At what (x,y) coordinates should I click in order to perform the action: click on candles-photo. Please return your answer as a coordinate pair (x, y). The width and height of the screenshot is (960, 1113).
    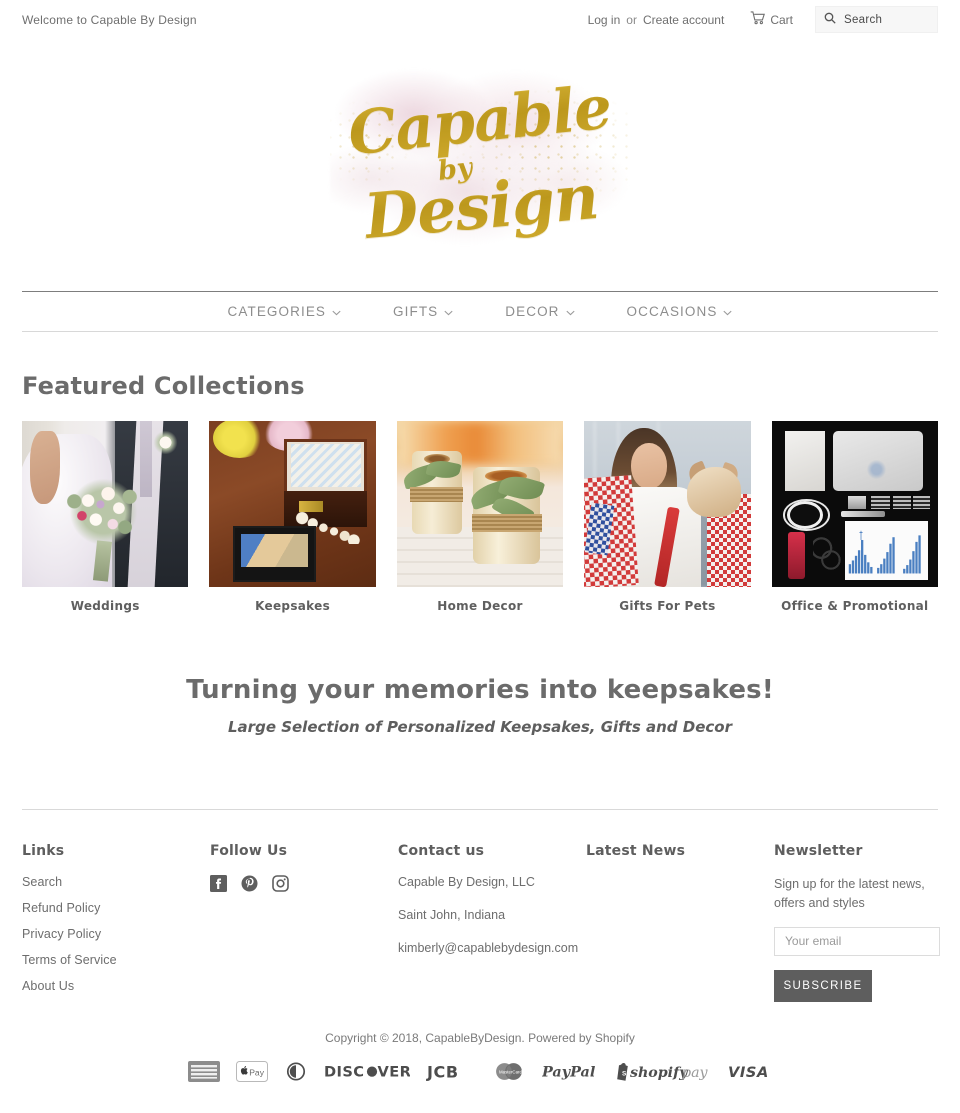
    Looking at the image, I should click on (480, 504).